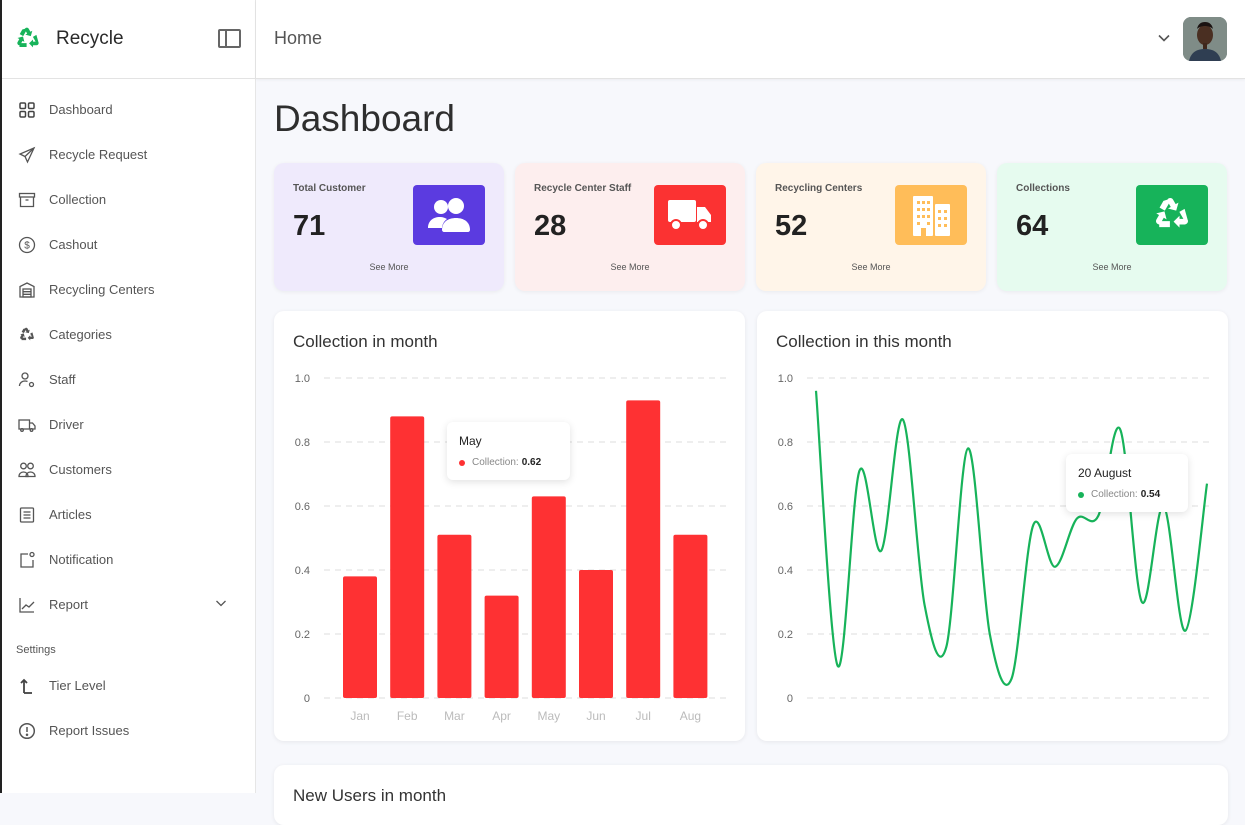 This screenshot has width=1245, height=825. Describe the element at coordinates (501, 716) in the screenshot. I see `x-tick-label: Apr` at that location.